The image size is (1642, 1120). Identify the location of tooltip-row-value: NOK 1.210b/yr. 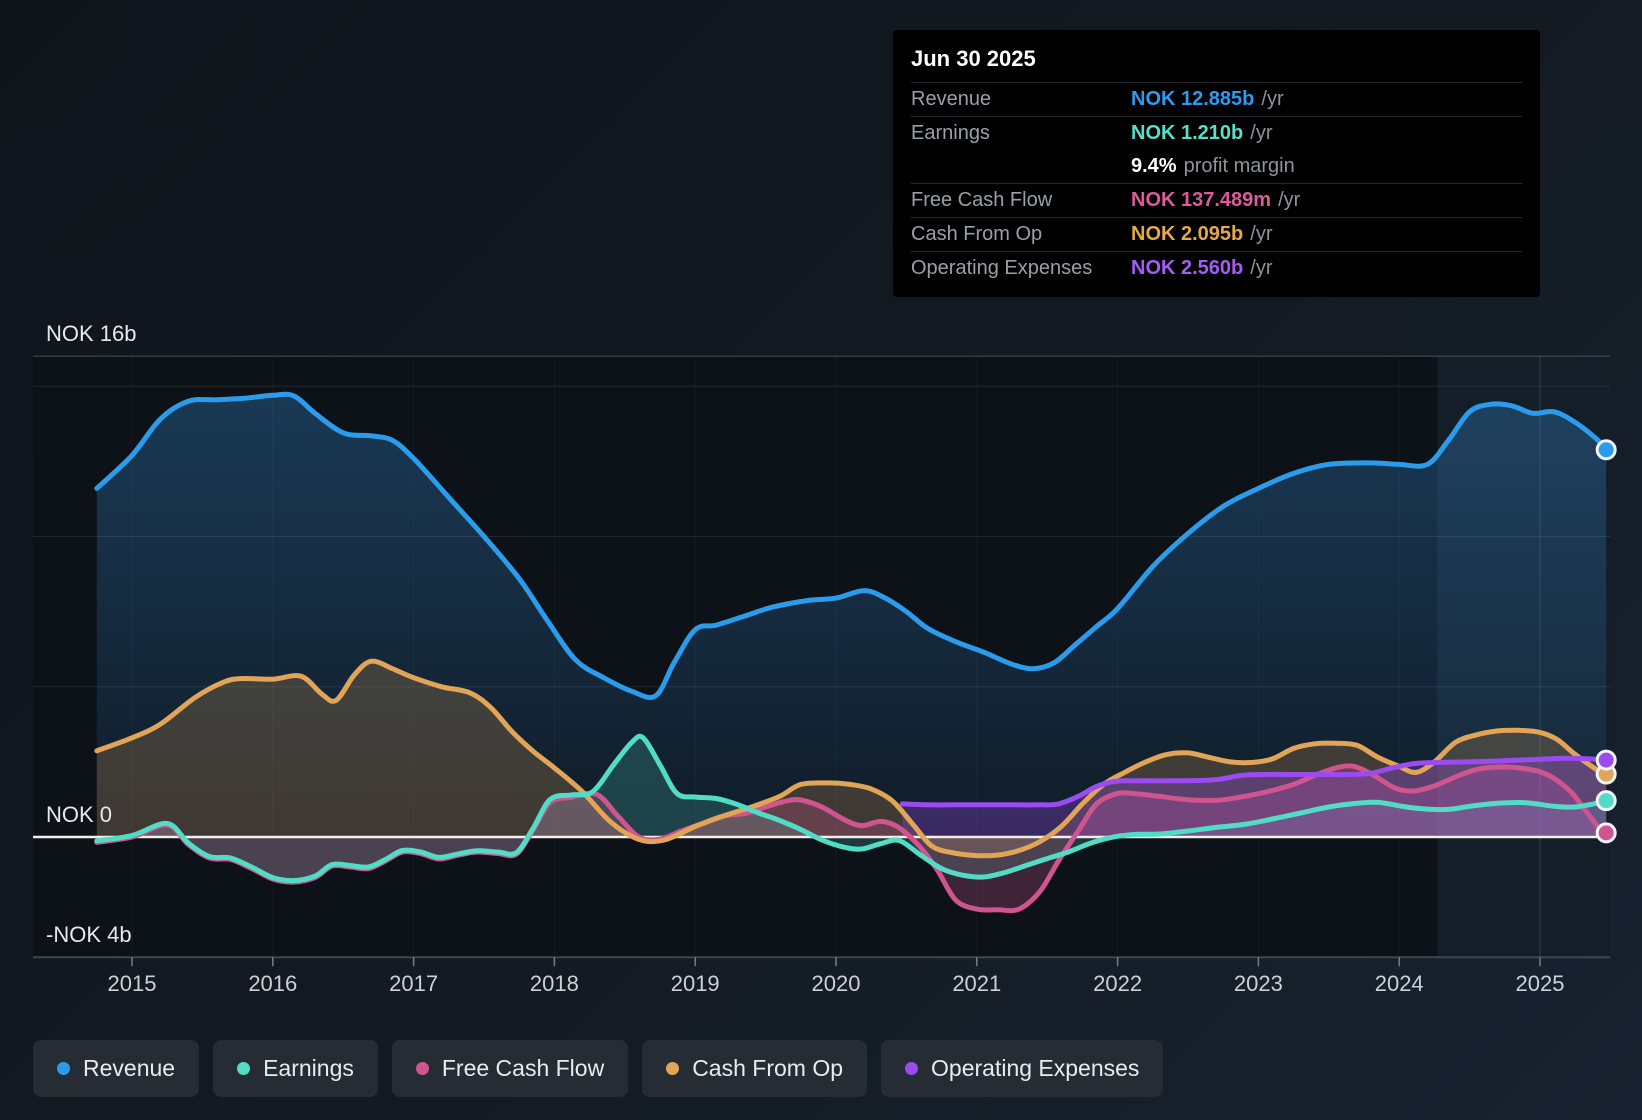
(1202, 133).